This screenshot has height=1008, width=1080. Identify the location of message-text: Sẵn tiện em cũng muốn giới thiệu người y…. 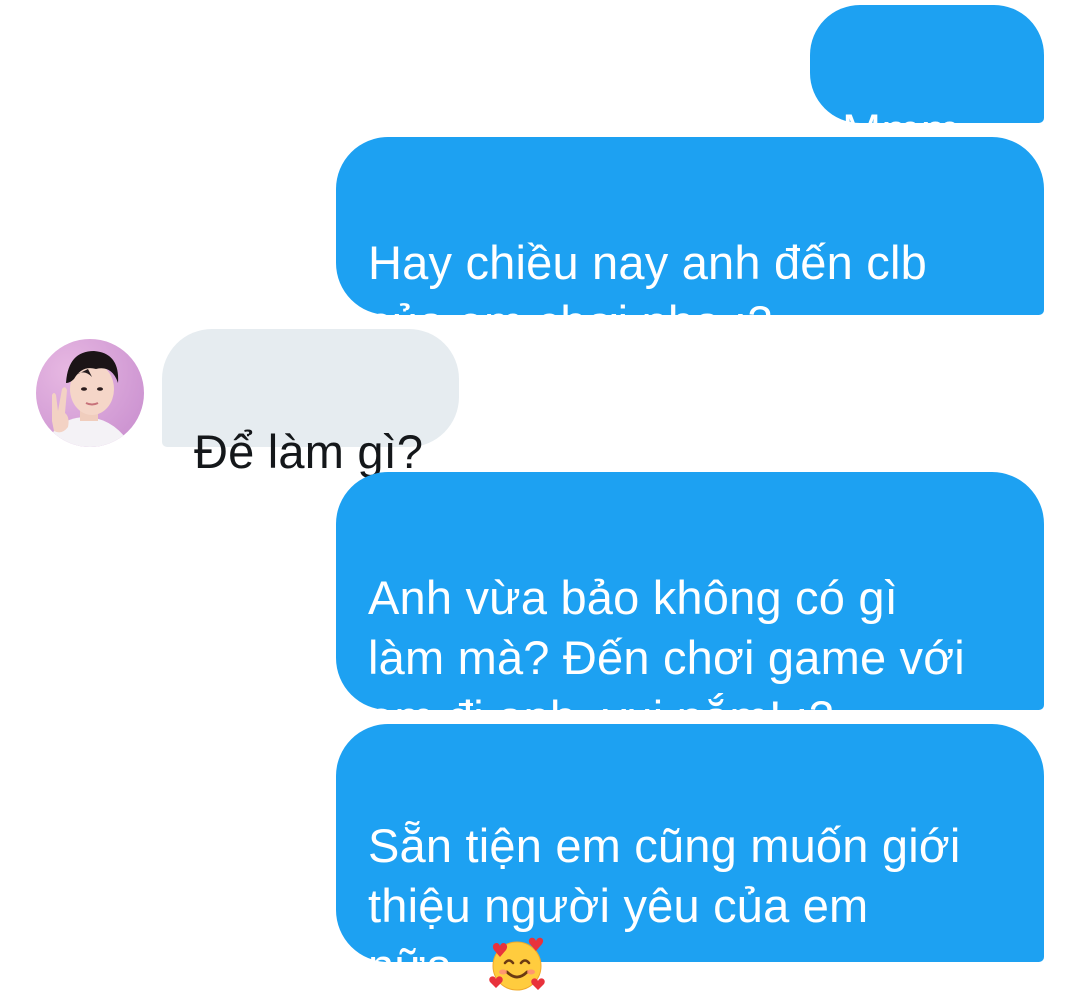
(664, 905).